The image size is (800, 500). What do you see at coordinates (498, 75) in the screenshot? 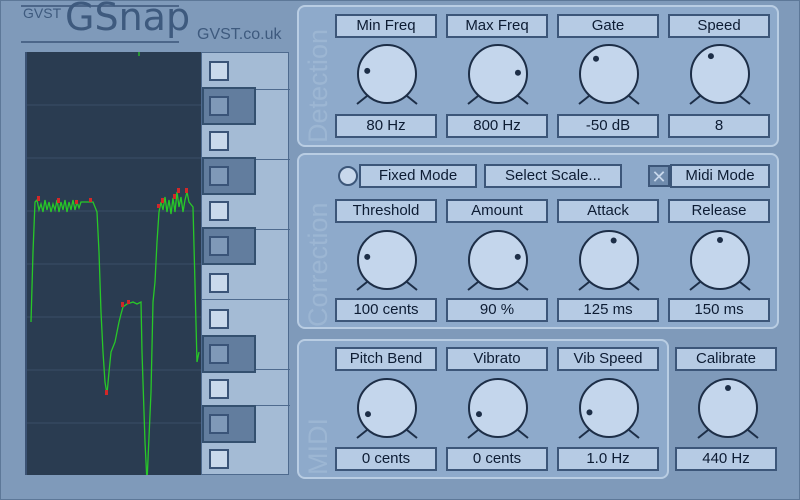
I see `max-freq-knob` at bounding box center [498, 75].